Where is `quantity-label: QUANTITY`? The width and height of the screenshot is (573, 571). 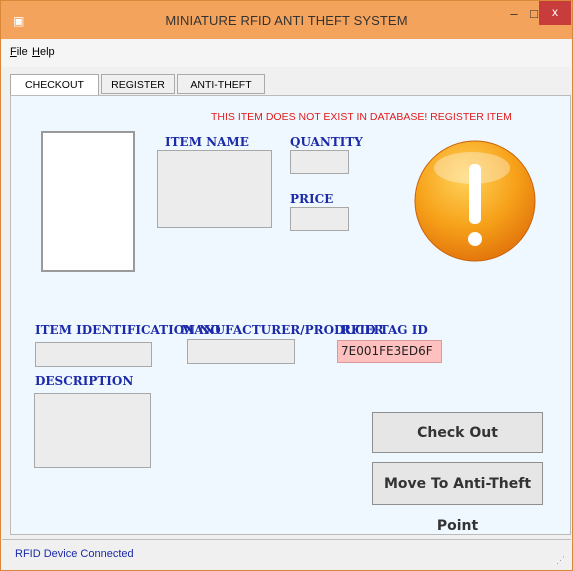 quantity-label: QUANTITY is located at coordinates (326, 142).